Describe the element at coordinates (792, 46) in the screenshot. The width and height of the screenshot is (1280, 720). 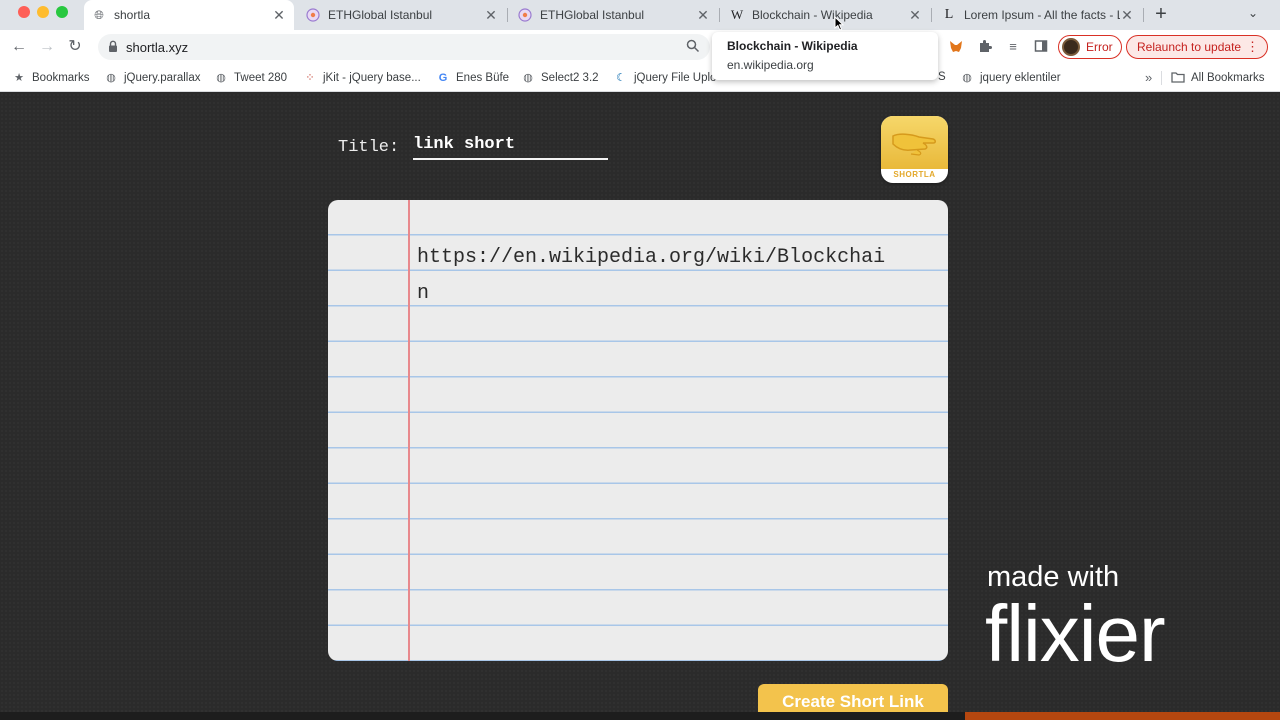
I see `hover-card-title: Blockchain - Wikipedia` at that location.